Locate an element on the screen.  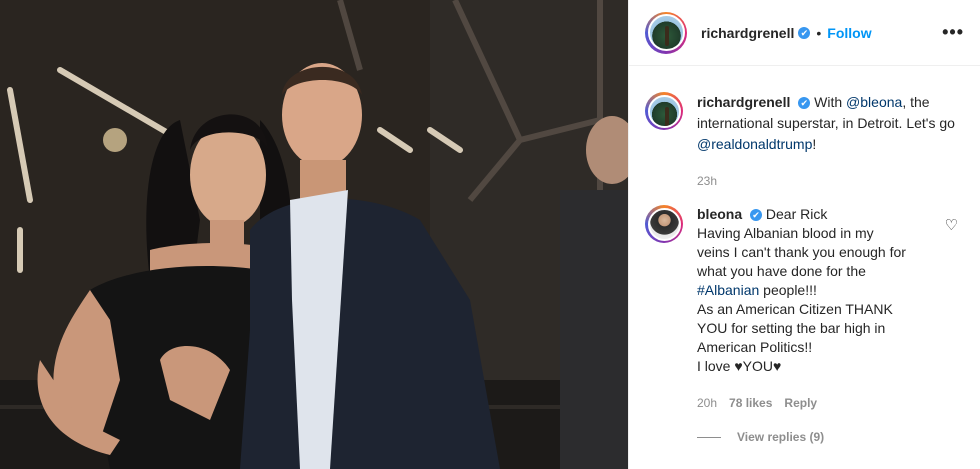
commenter-avatar-image is located at coordinates (664, 224).